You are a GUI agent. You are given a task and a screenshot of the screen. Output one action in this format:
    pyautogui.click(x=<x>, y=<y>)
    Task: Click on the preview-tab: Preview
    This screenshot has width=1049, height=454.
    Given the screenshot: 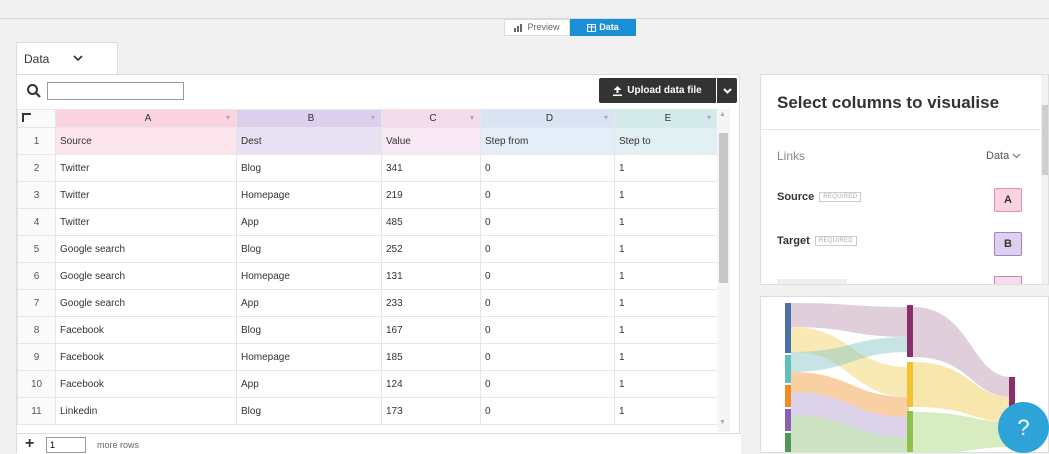 What is the action you would take?
    pyautogui.click(x=537, y=27)
    